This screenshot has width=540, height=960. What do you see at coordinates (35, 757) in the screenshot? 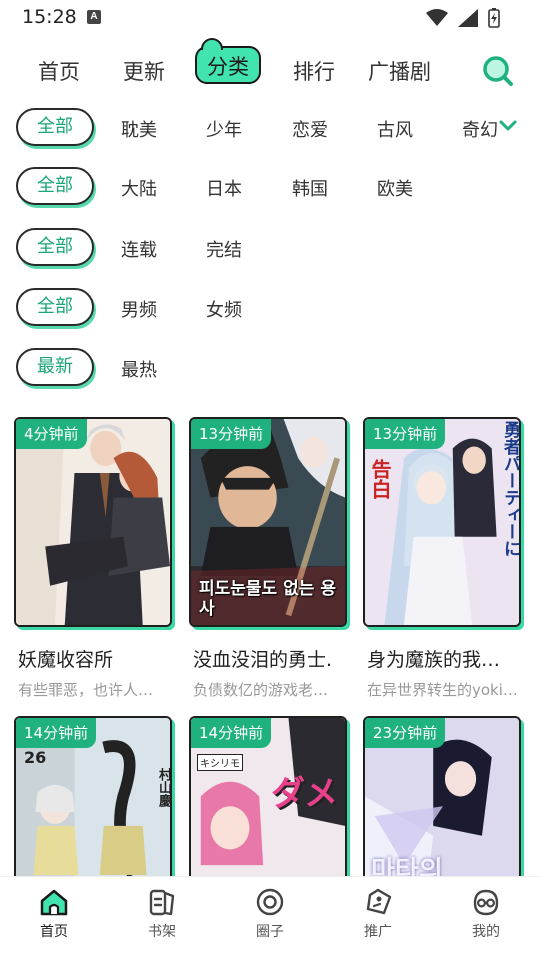
I see `cover-volume-number: 26` at bounding box center [35, 757].